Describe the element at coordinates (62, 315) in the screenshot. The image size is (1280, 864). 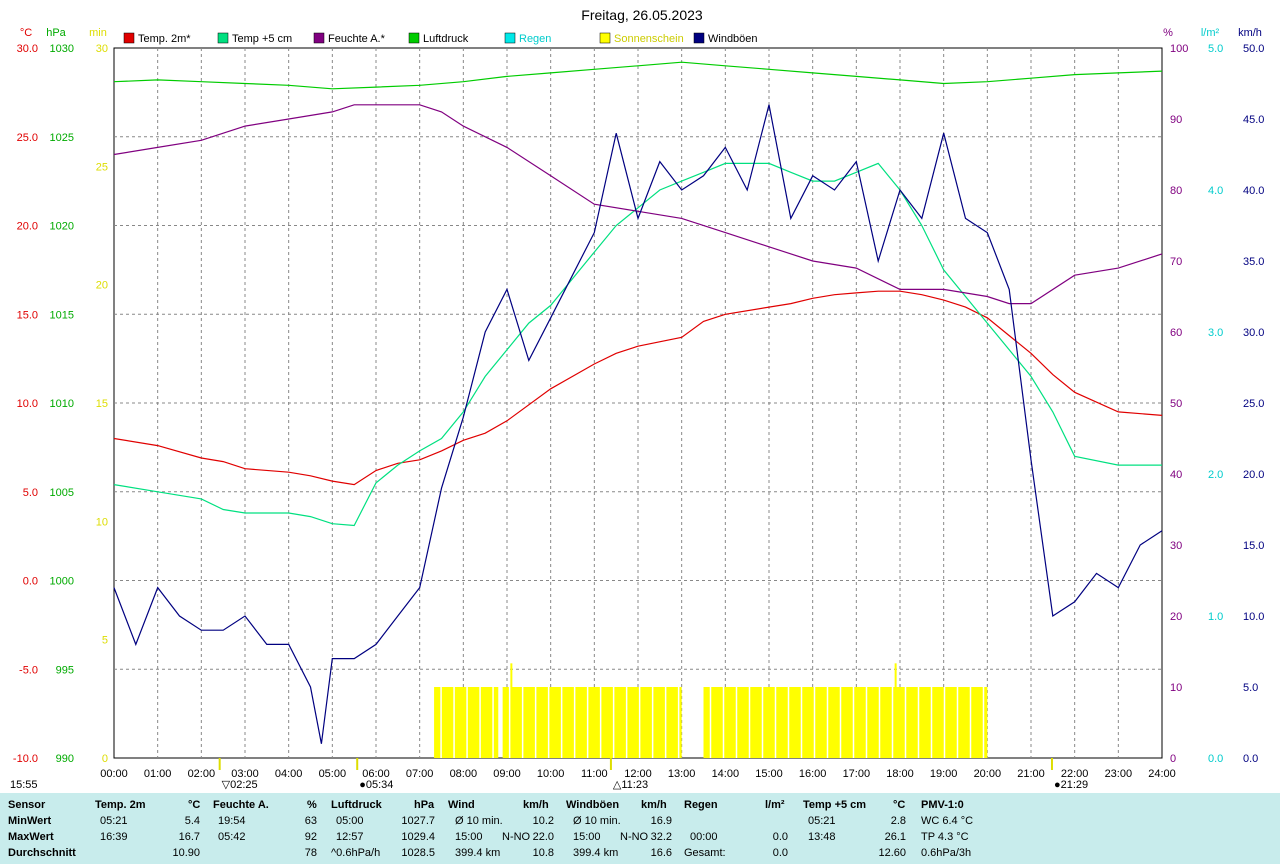
I see `pressure-tick-label: 1015` at that location.